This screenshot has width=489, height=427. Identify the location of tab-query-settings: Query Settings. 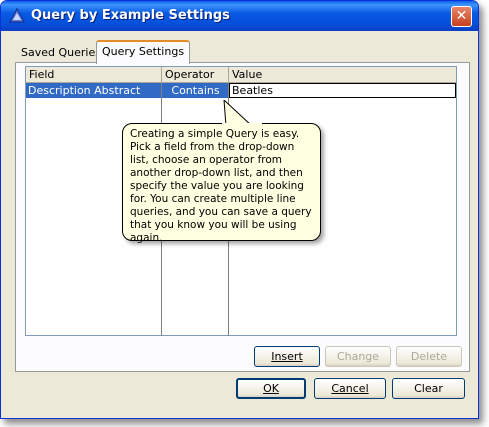
(143, 52).